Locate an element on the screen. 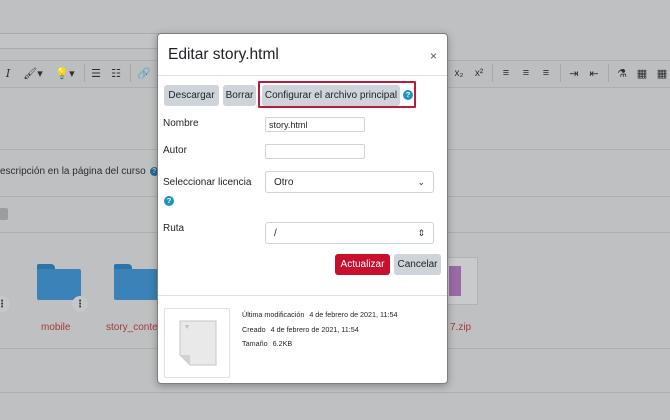 This screenshot has height=420, width=670. download-button: Descargar is located at coordinates (191, 95).